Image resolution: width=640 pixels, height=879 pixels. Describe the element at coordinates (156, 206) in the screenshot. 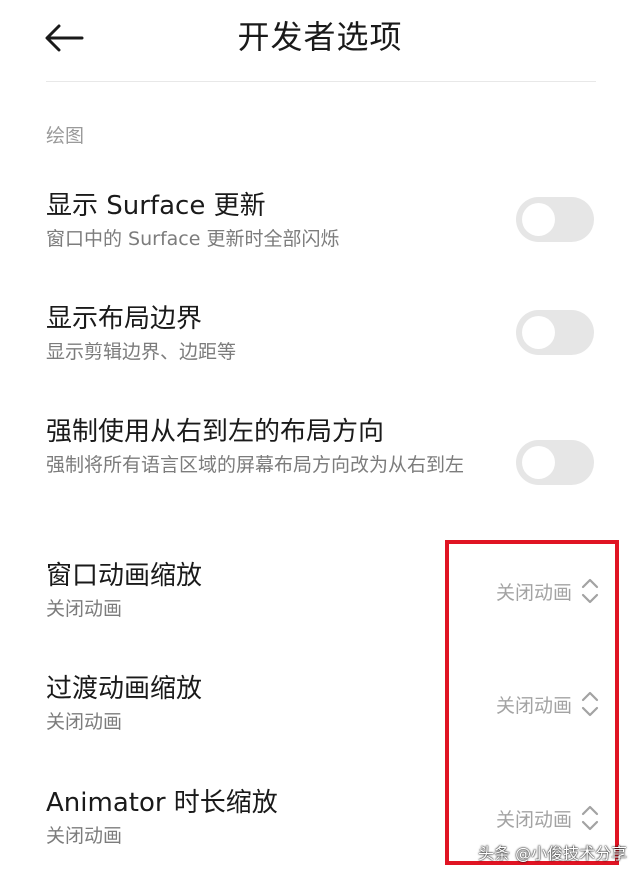

I see `setting-title: 显示 Surface 更新` at that location.